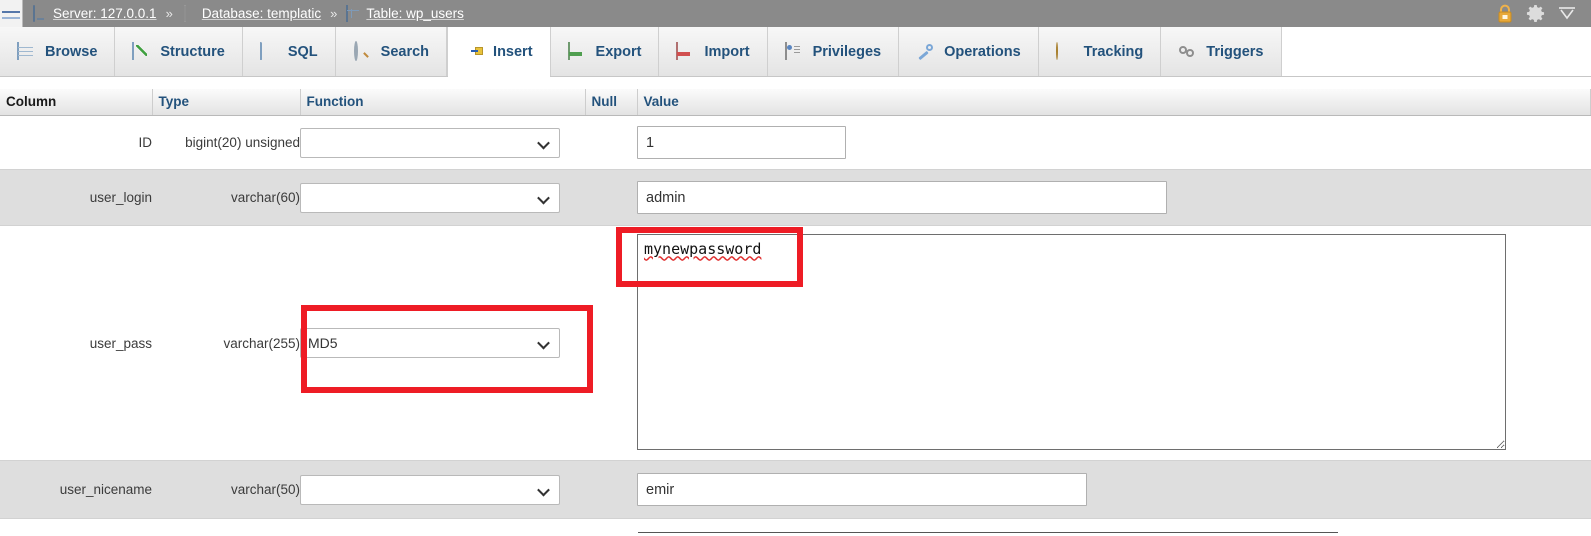 Image resolution: width=1591 pixels, height=536 pixels. I want to click on row-column-type: varchar(50), so click(226, 489).